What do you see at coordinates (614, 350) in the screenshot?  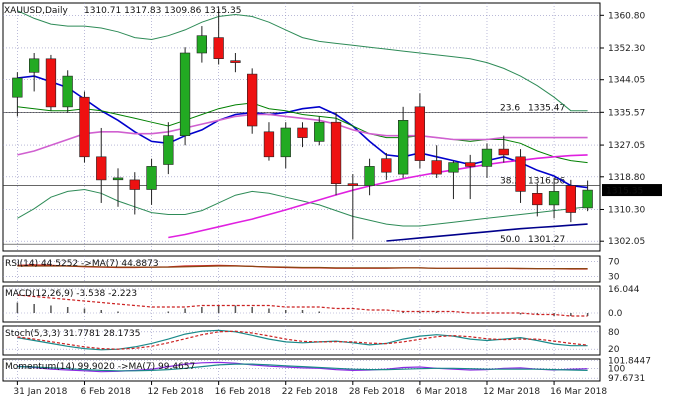 I see `indicator-y-tick-label: 20` at bounding box center [614, 350].